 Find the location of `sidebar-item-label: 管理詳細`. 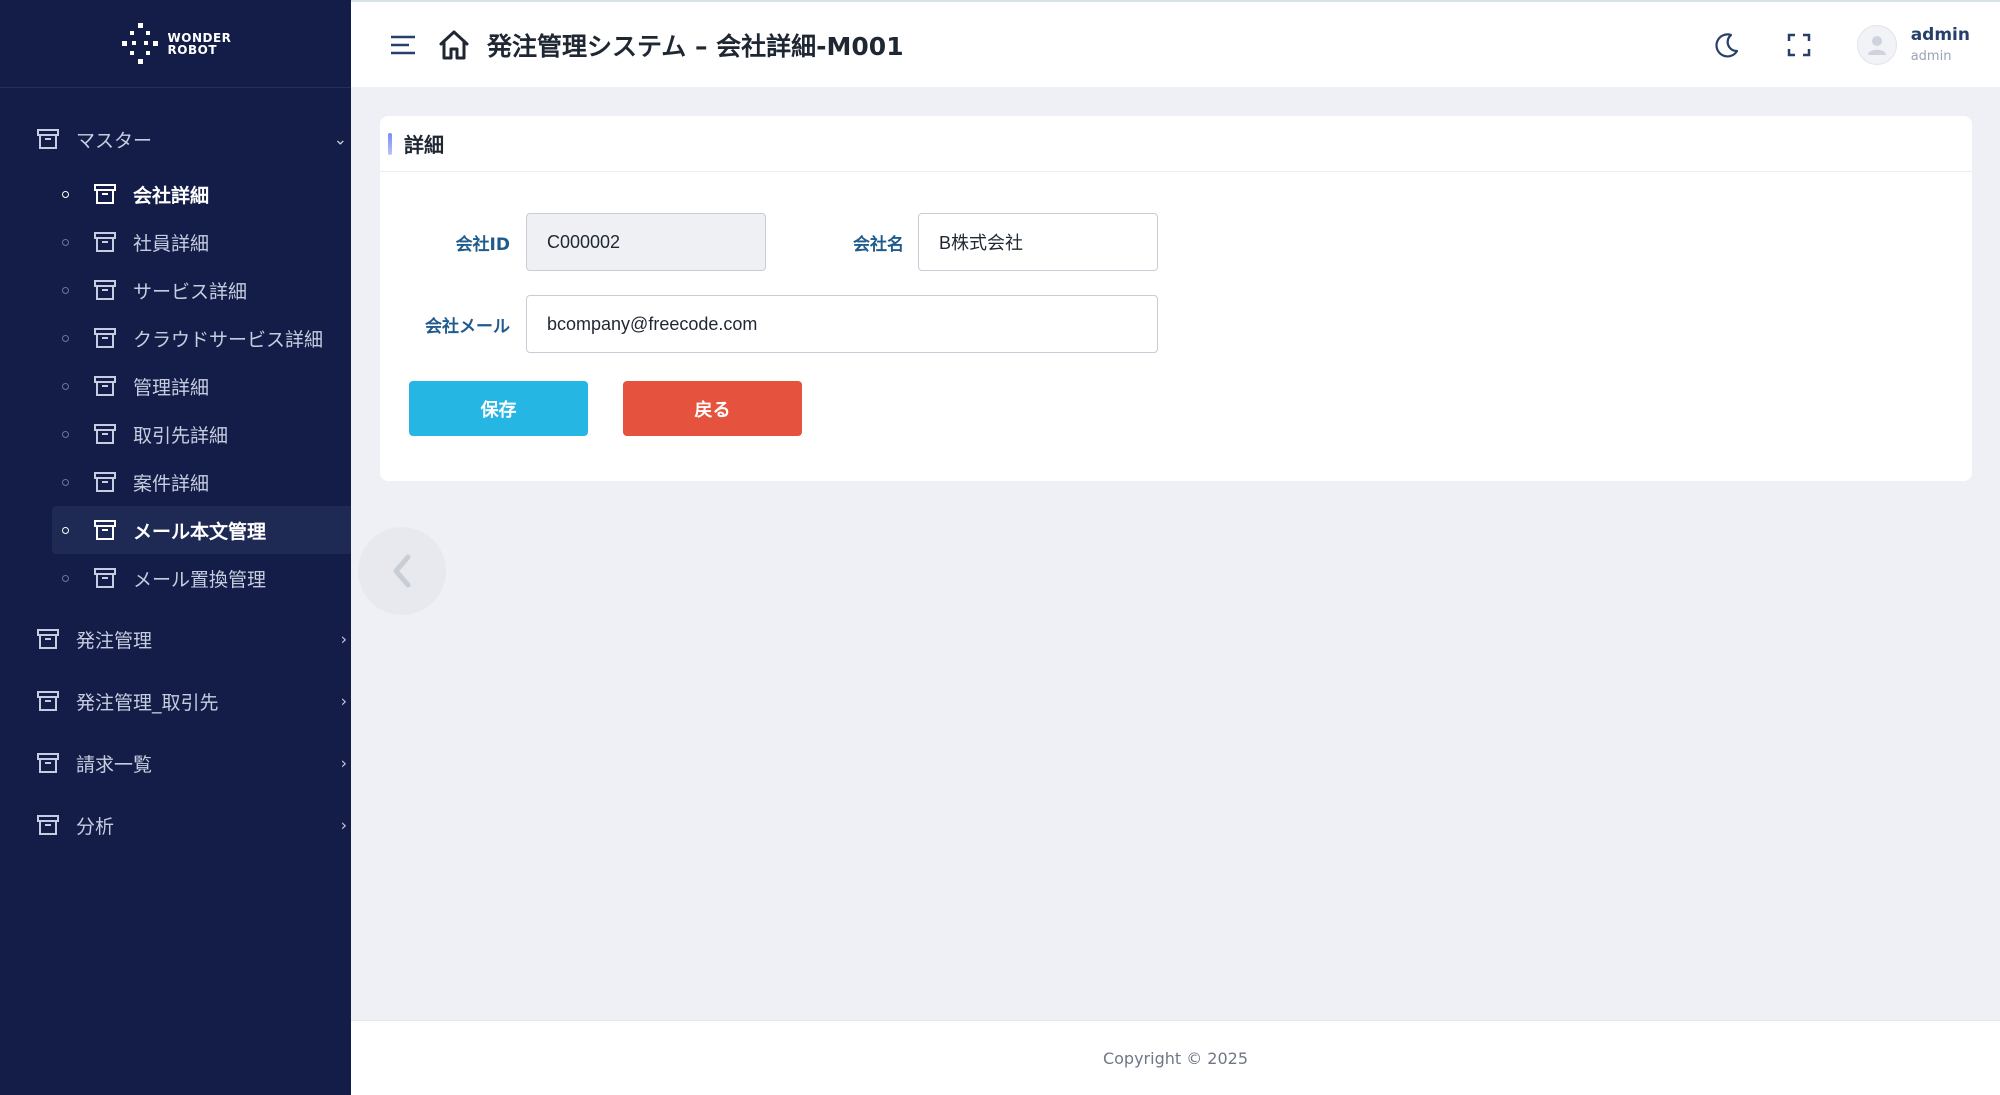

sidebar-item-label: 管理詳細 is located at coordinates (171, 387).